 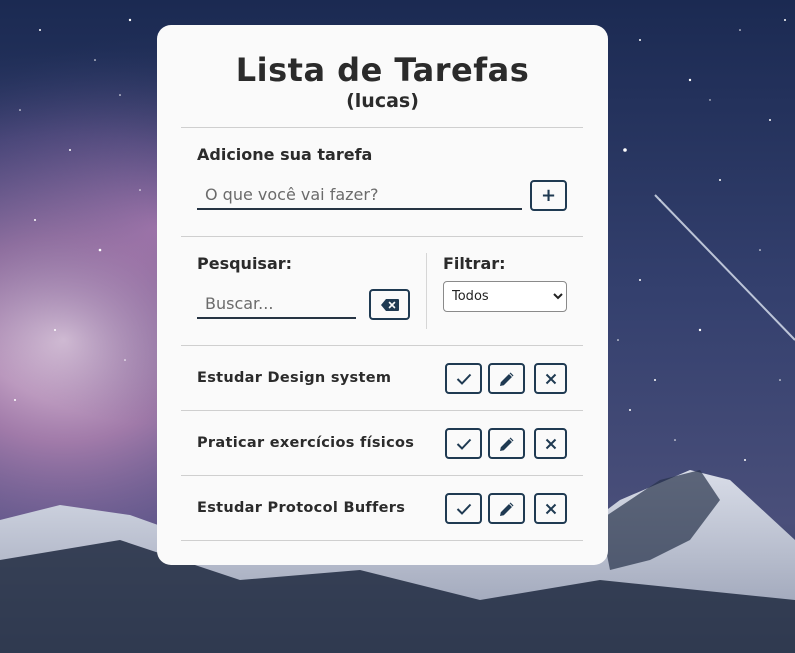 What do you see at coordinates (301, 508) in the screenshot?
I see `todo-title: Estudar Protocol Buffers` at bounding box center [301, 508].